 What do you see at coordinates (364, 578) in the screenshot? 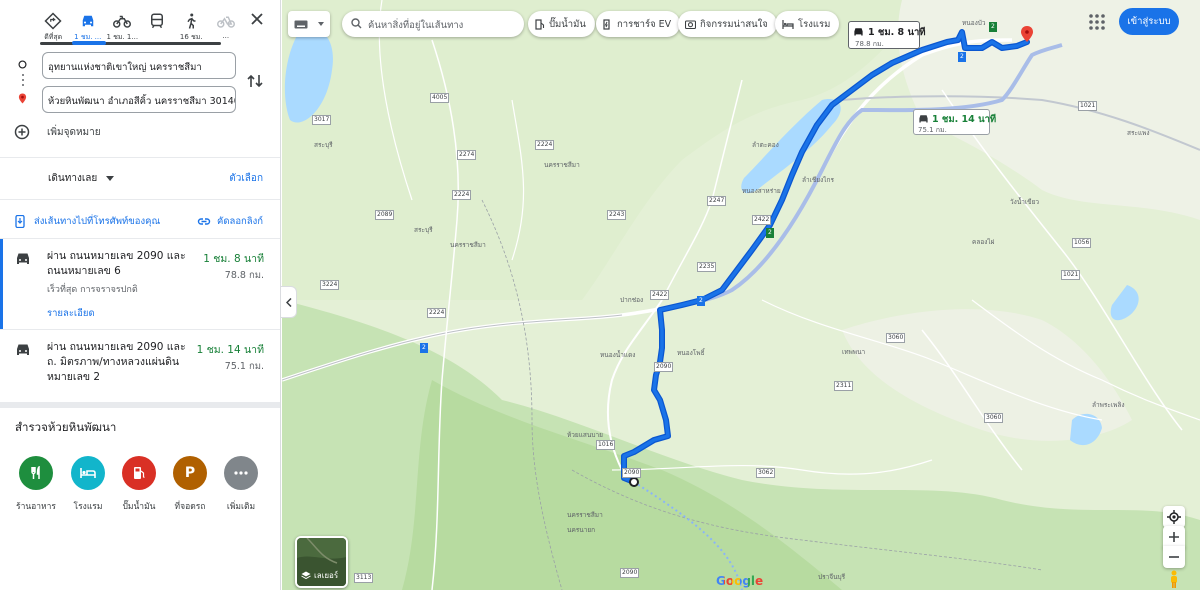
I see `route-number: 3113` at bounding box center [364, 578].